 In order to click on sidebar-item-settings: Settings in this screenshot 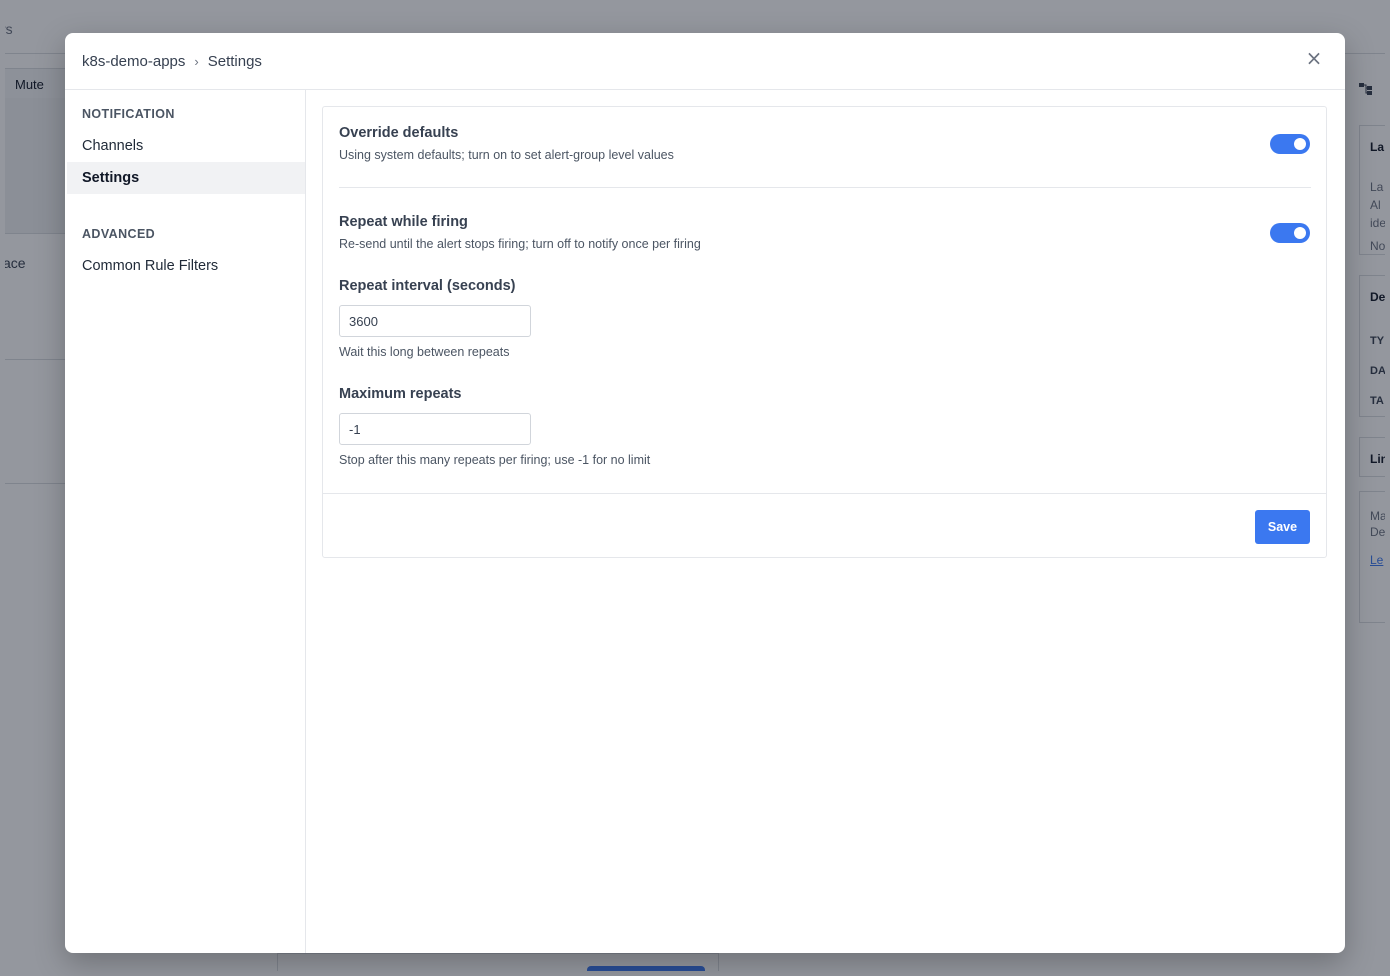, I will do `click(186, 178)`.